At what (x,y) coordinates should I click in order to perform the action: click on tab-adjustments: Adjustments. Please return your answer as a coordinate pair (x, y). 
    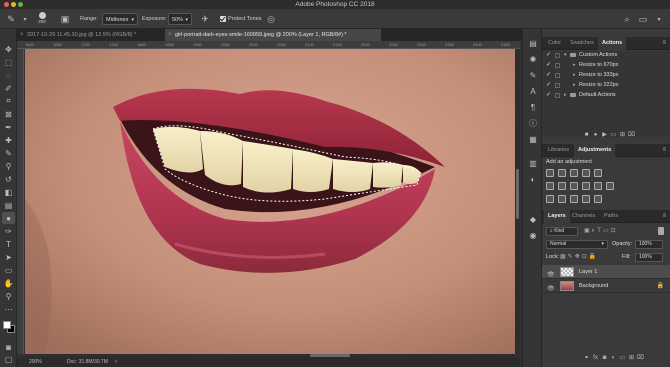
    Looking at the image, I should click on (595, 150).